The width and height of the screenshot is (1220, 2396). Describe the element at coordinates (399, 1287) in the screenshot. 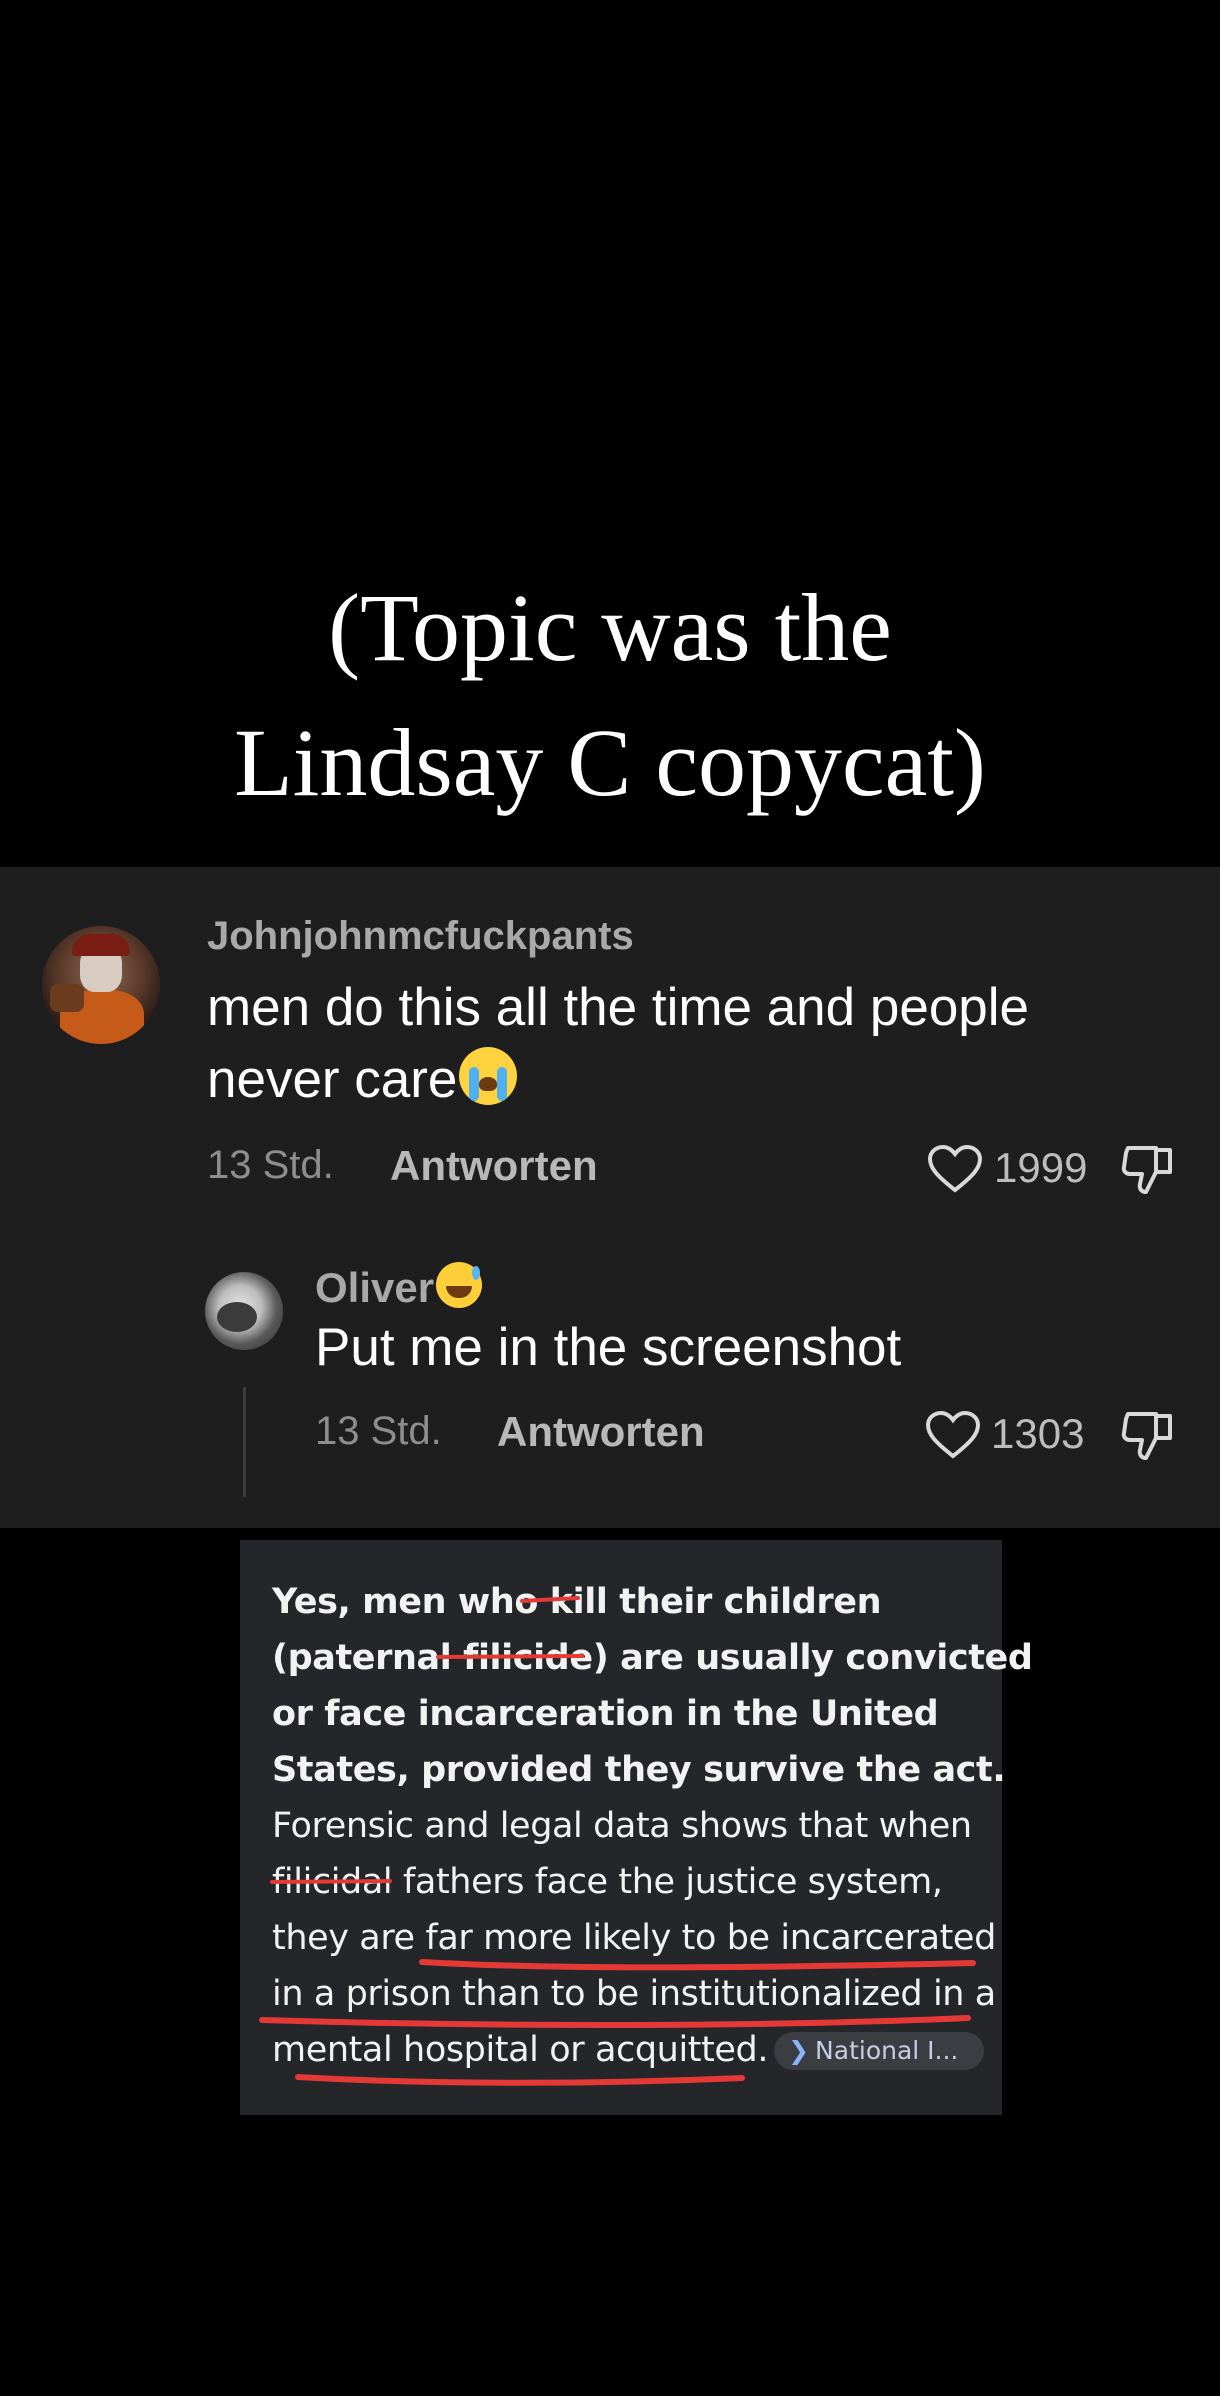

I see `reply-username: Oliver` at that location.